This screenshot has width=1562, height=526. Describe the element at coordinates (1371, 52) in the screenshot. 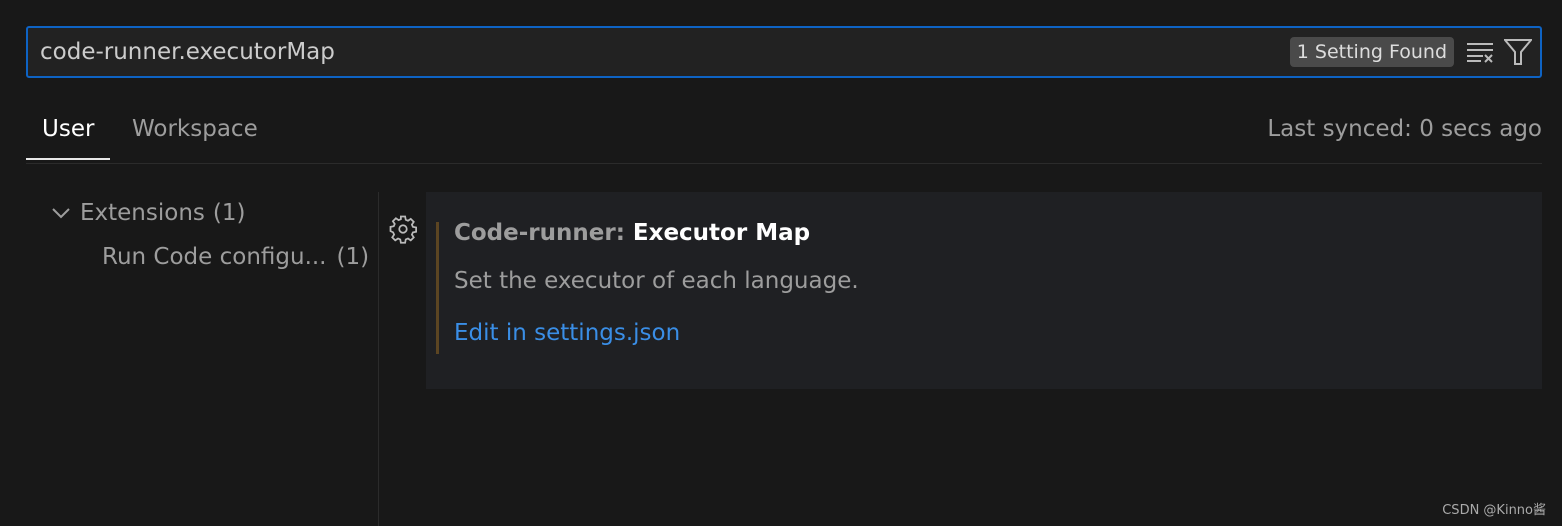

I see `result-count-badge: 1 Setting Found` at that location.